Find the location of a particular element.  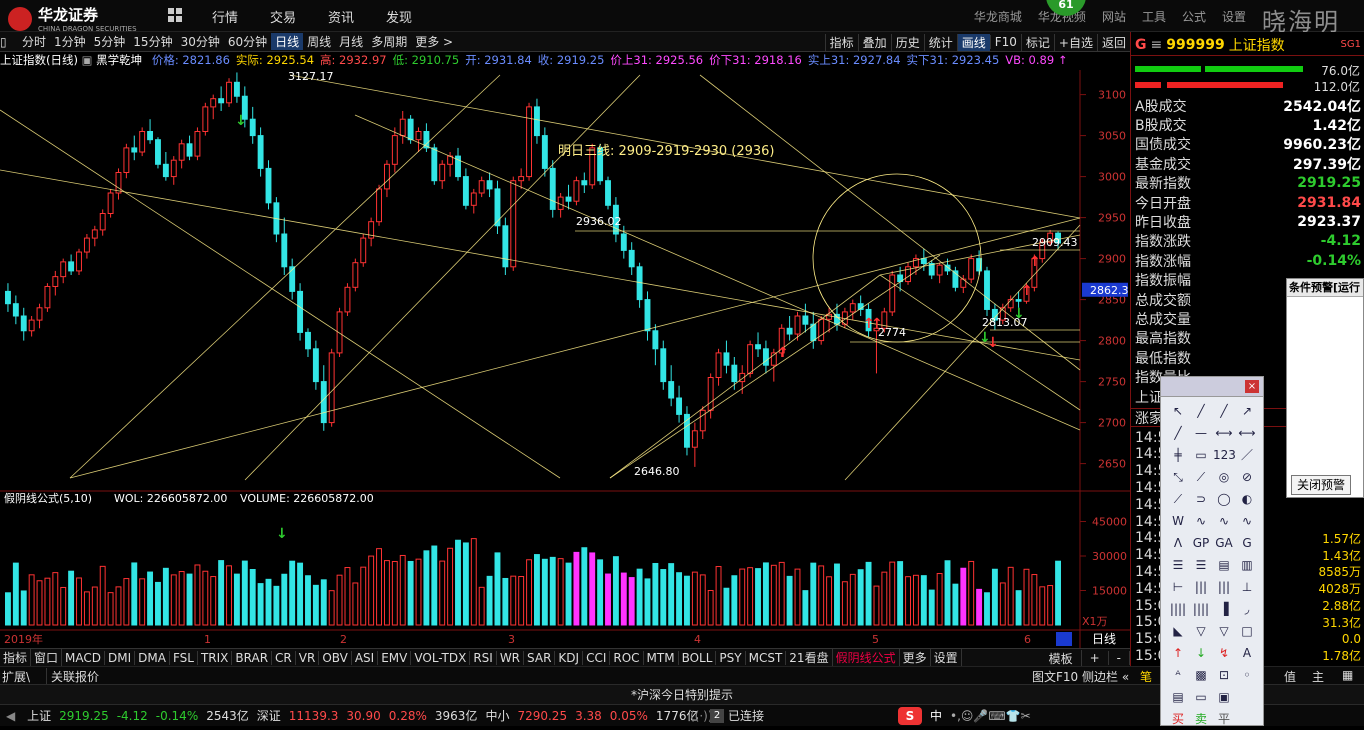

menu-lines-icon: ≡ is located at coordinates (1157, 45).